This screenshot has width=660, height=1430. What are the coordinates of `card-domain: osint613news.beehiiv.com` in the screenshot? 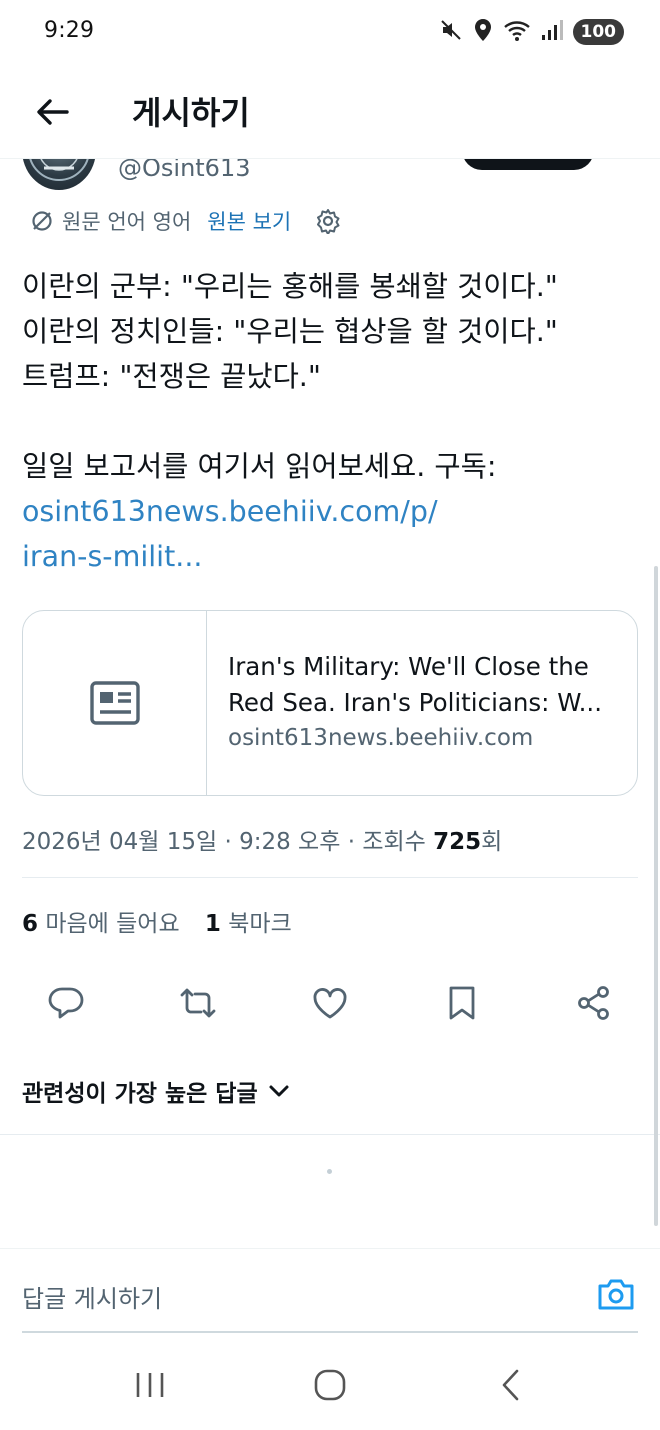 It's located at (381, 738).